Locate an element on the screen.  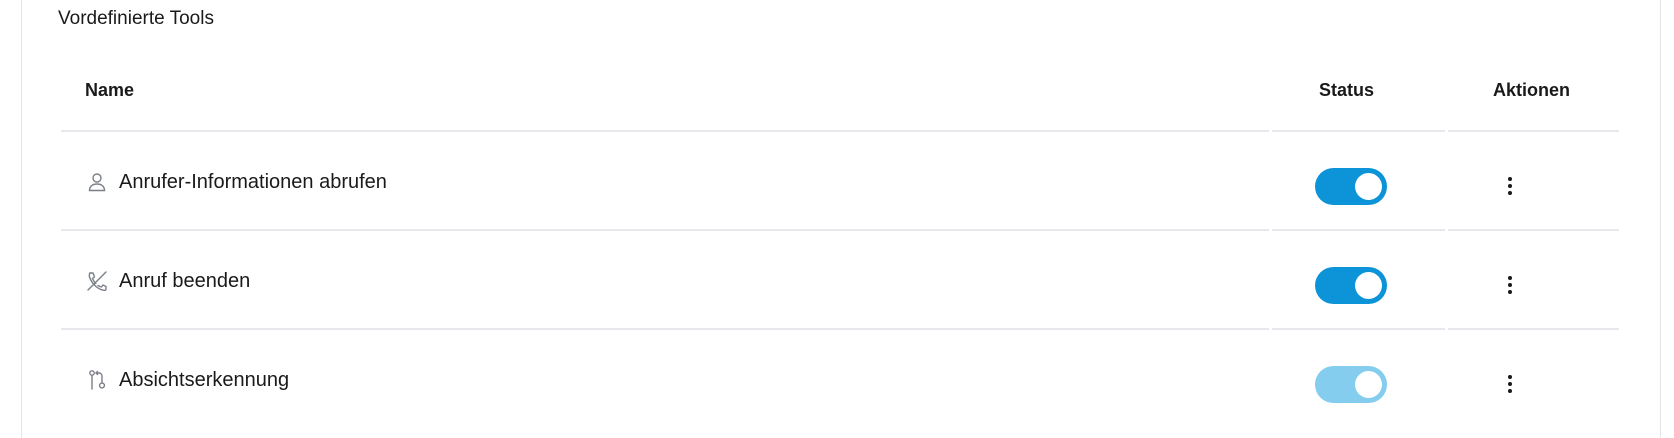
tool-name: Anruf beenden is located at coordinates (185, 280).